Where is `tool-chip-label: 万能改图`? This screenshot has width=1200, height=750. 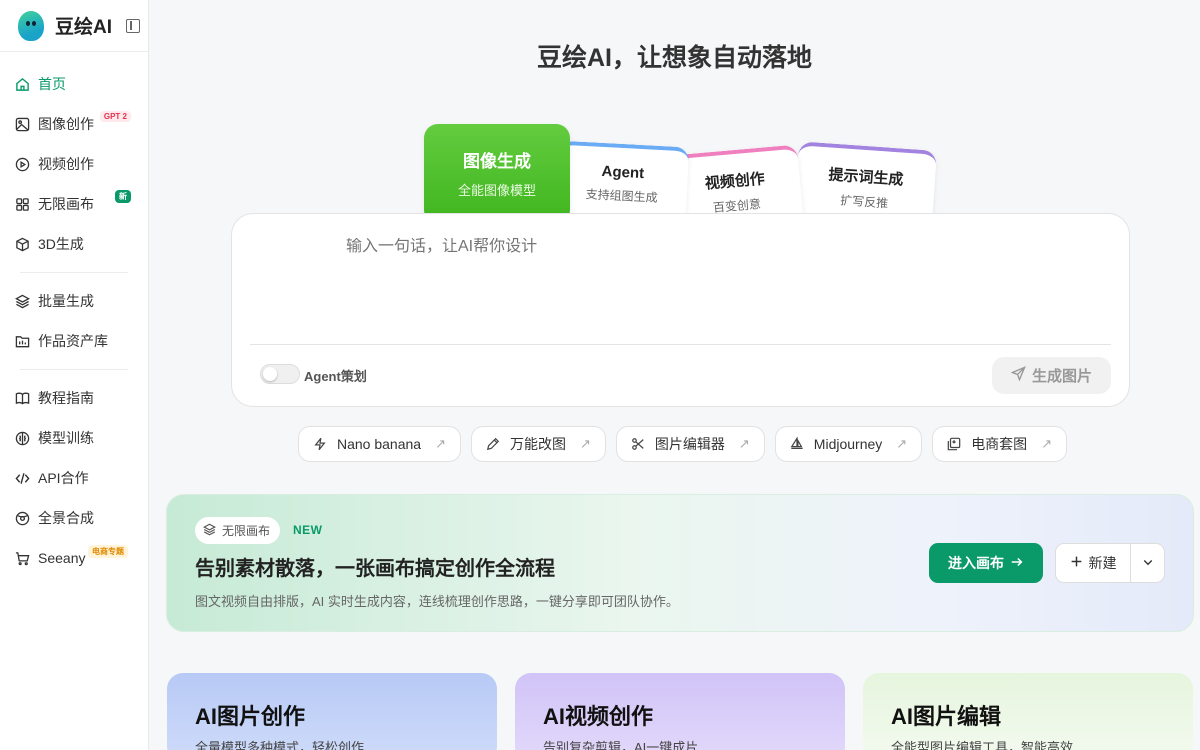
tool-chip-label: 万能改图 is located at coordinates (537, 444).